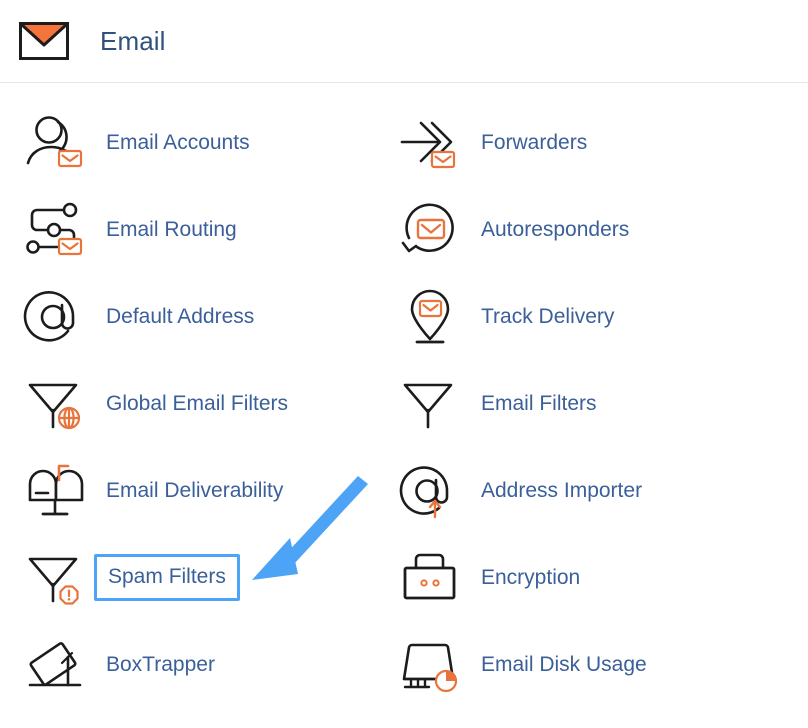  I want to click on feature-email-filters: Email Filters, so click(562, 403).